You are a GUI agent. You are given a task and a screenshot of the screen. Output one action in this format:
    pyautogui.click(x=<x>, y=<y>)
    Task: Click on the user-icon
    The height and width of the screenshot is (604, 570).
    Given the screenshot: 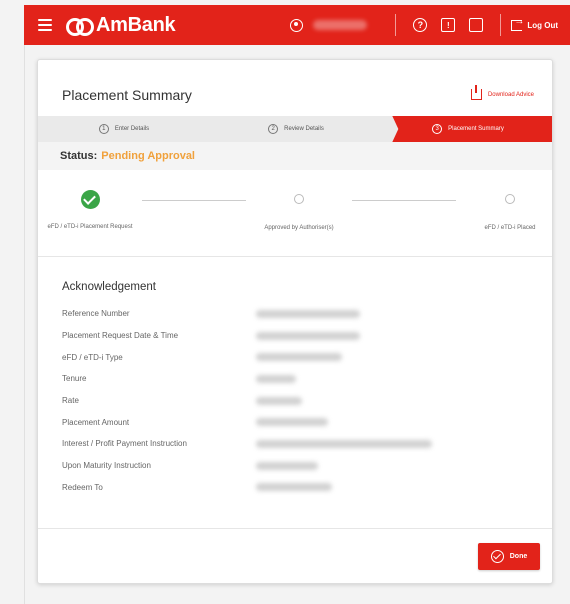 What is the action you would take?
    pyautogui.click(x=297, y=25)
    